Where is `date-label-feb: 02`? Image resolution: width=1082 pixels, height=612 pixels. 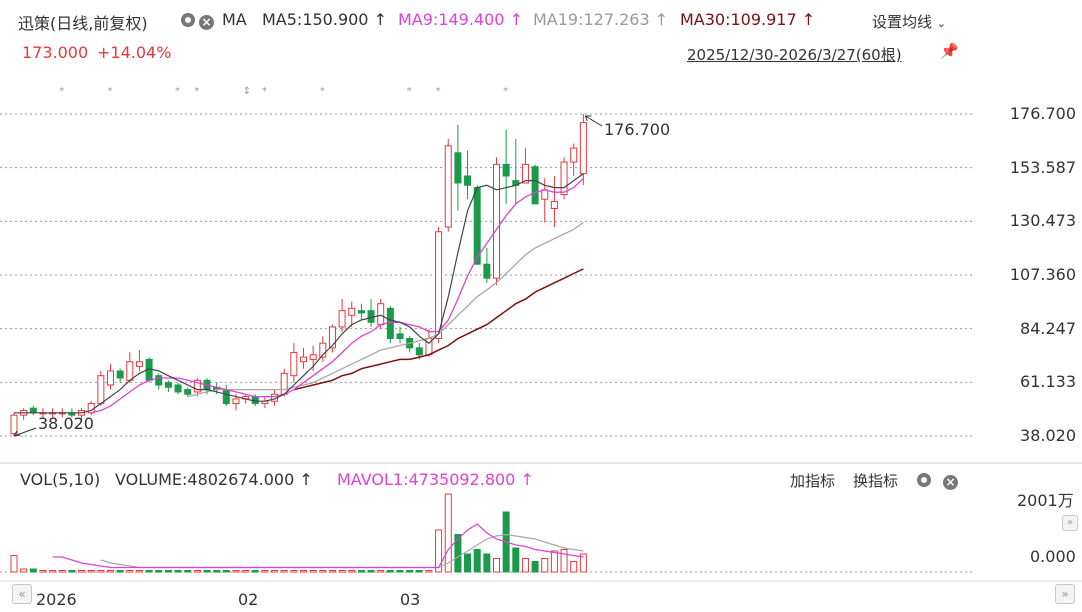
date-label-feb: 02 is located at coordinates (248, 599).